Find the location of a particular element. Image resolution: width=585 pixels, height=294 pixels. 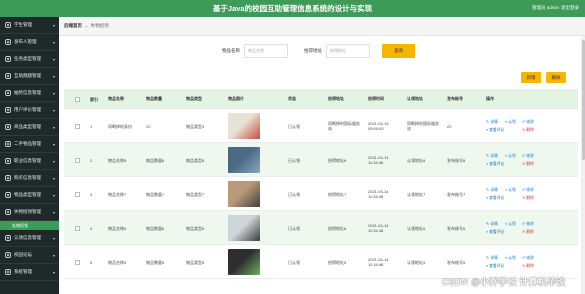

sidebar-item: 认领信息管理 ▾ is located at coordinates (29, 238).